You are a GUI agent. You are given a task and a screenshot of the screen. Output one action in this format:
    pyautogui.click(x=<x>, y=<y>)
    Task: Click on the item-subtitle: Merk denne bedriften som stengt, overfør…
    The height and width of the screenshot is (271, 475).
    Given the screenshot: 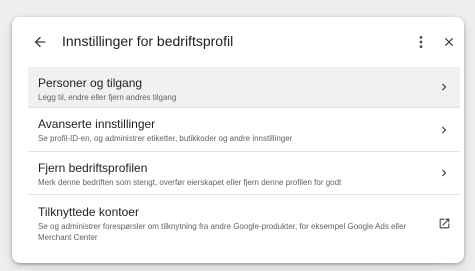 What is the action you would take?
    pyautogui.click(x=190, y=182)
    